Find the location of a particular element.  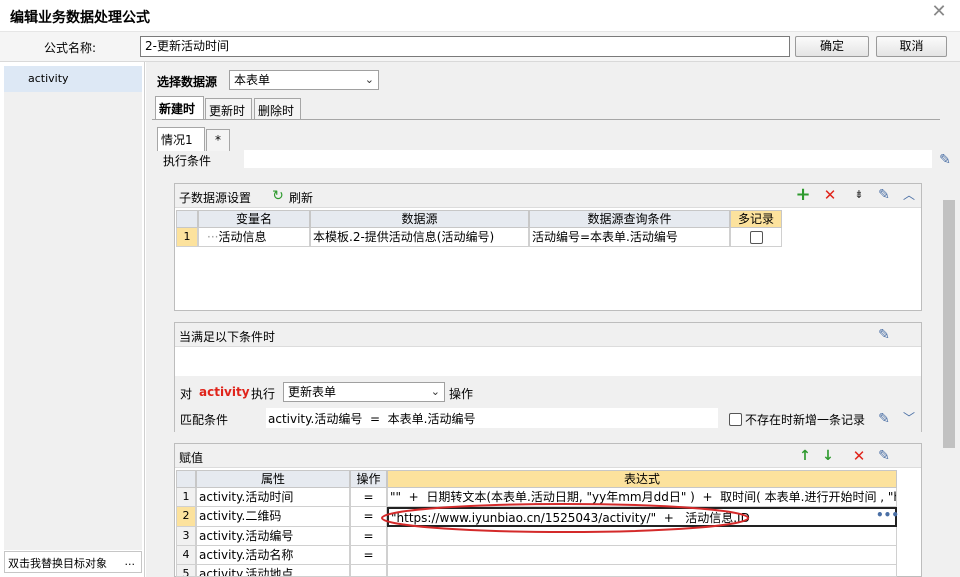

expand-icon: ﹀ is located at coordinates (909, 418).